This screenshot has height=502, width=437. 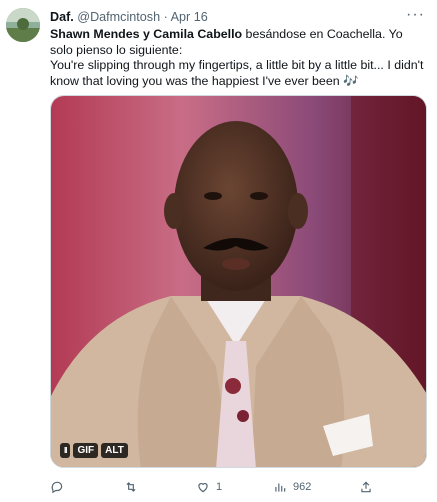 I want to click on views-chart-icon, so click(x=280, y=487).